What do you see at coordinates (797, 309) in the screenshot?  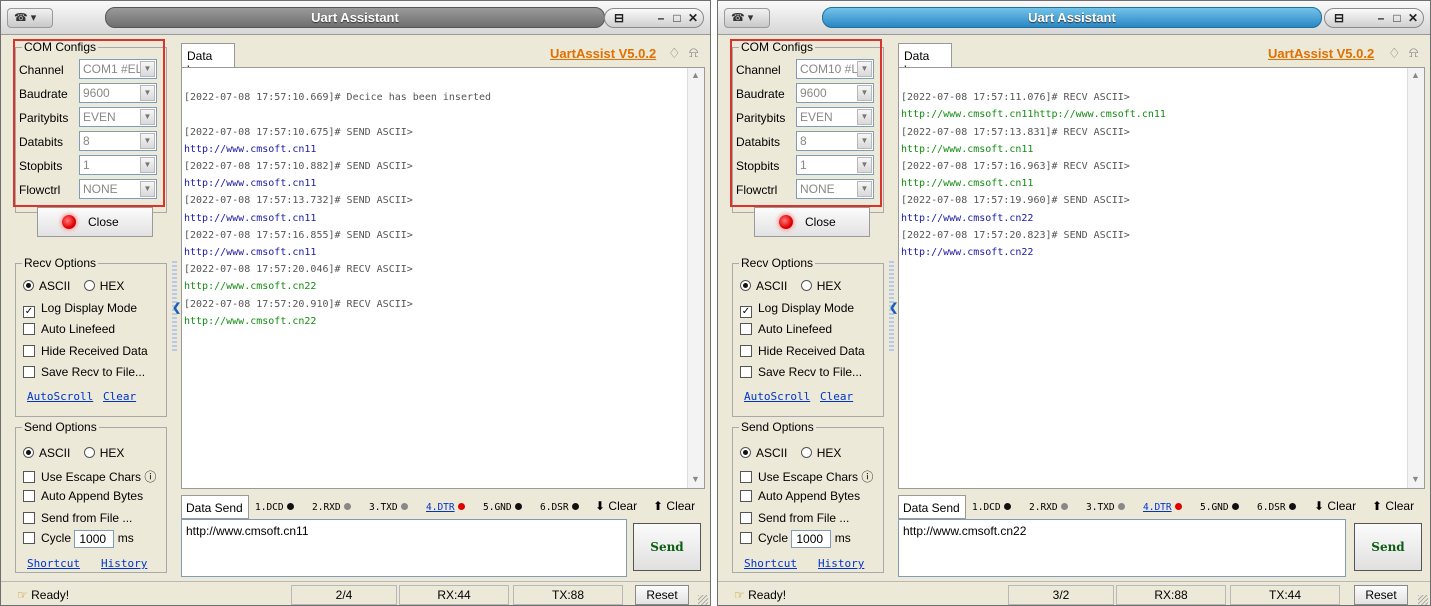 I see `log-display-option: ✓ Log Display Mode` at bounding box center [797, 309].